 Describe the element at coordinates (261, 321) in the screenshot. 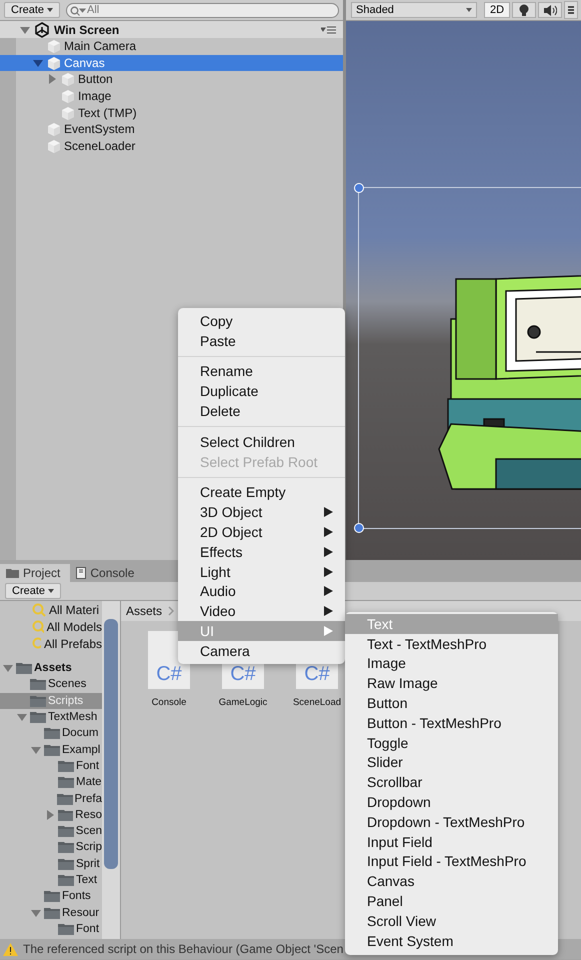

I see `menu-item: Copy` at that location.